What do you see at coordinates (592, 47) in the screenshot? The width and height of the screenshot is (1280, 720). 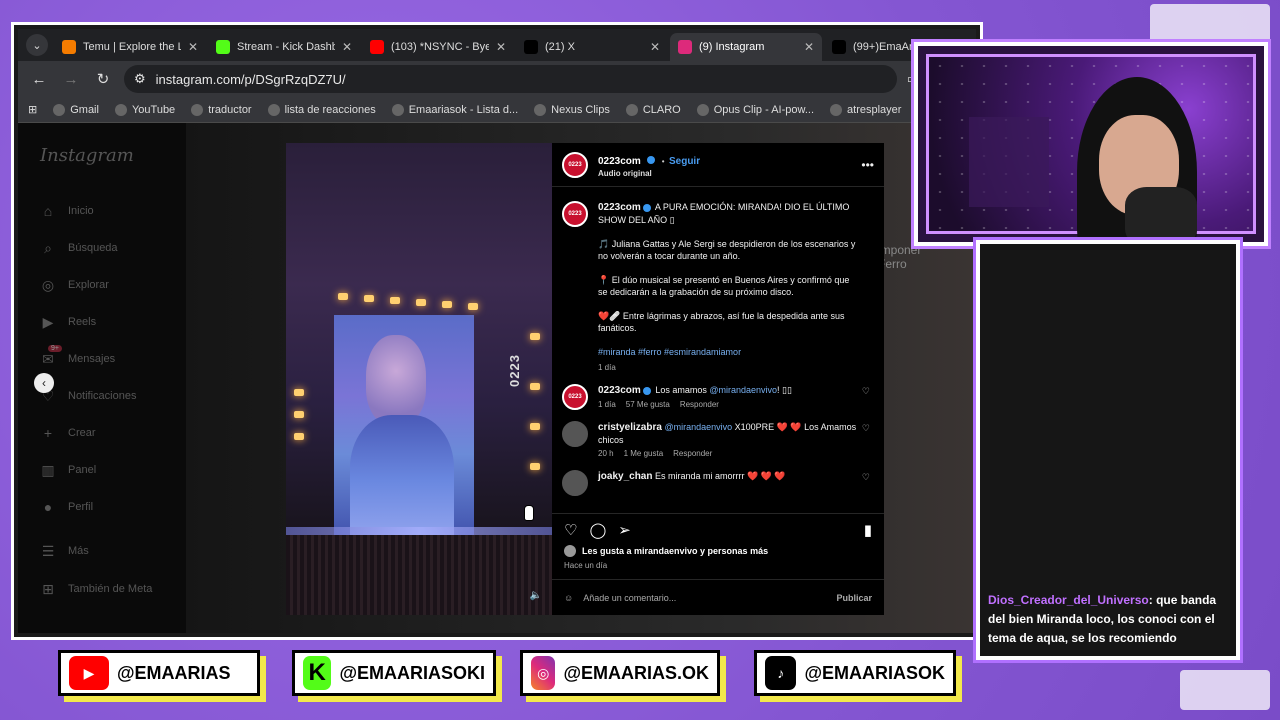 I see `browser-tab: (21) X ✕` at bounding box center [592, 47].